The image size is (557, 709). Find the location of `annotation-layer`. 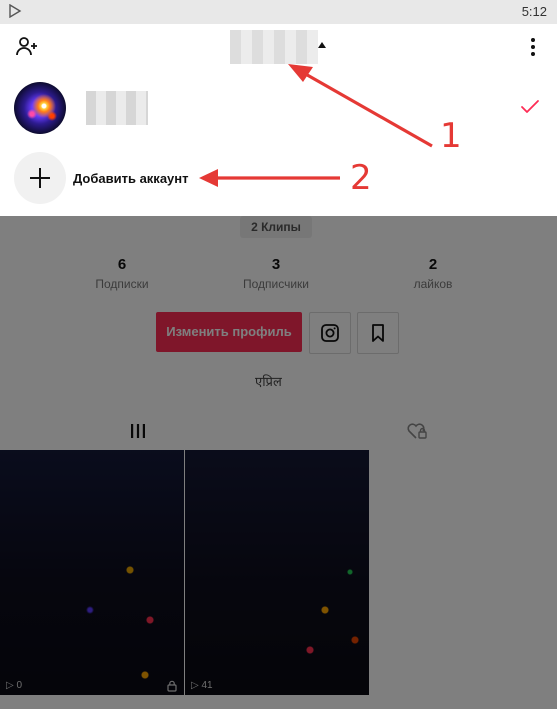

annotation-layer is located at coordinates (316, 125).